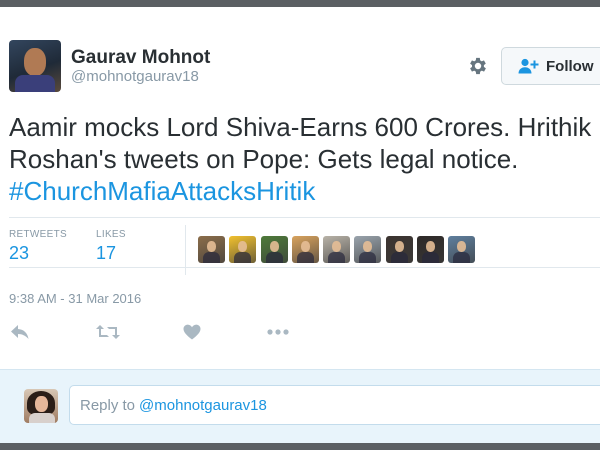 The image size is (600, 450). I want to click on reply-icon, so click(20, 332).